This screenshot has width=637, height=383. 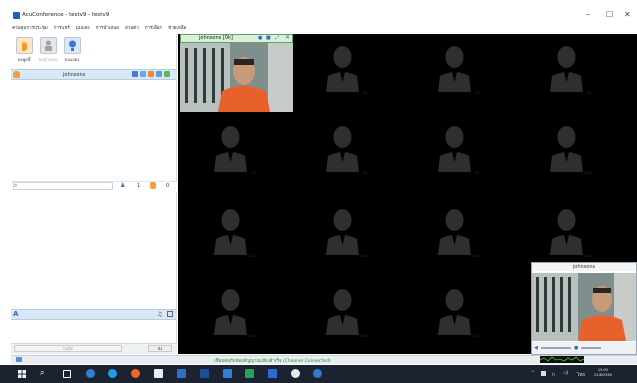 What do you see at coordinates (536, 348) in the screenshot?
I see `speaker-icon: ◀` at bounding box center [536, 348].